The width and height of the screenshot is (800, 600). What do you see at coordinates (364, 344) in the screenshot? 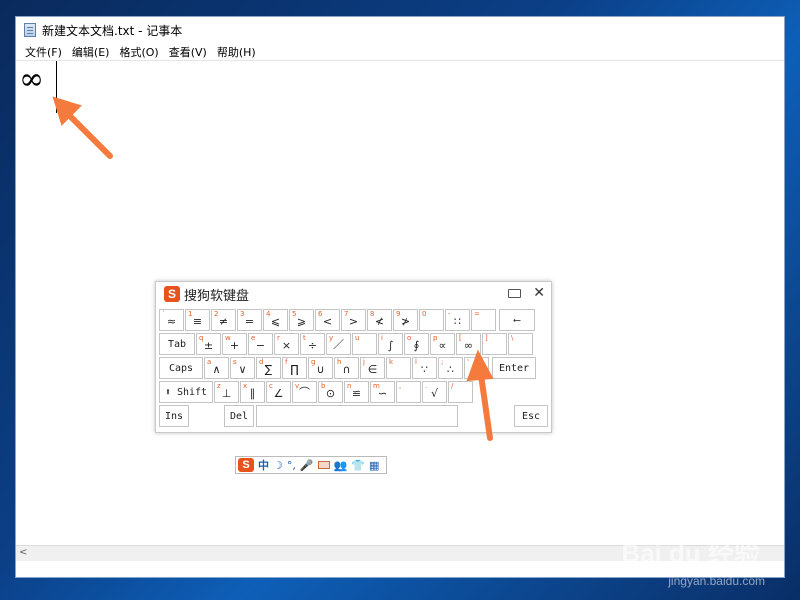
I see `key-u: u` at bounding box center [364, 344].